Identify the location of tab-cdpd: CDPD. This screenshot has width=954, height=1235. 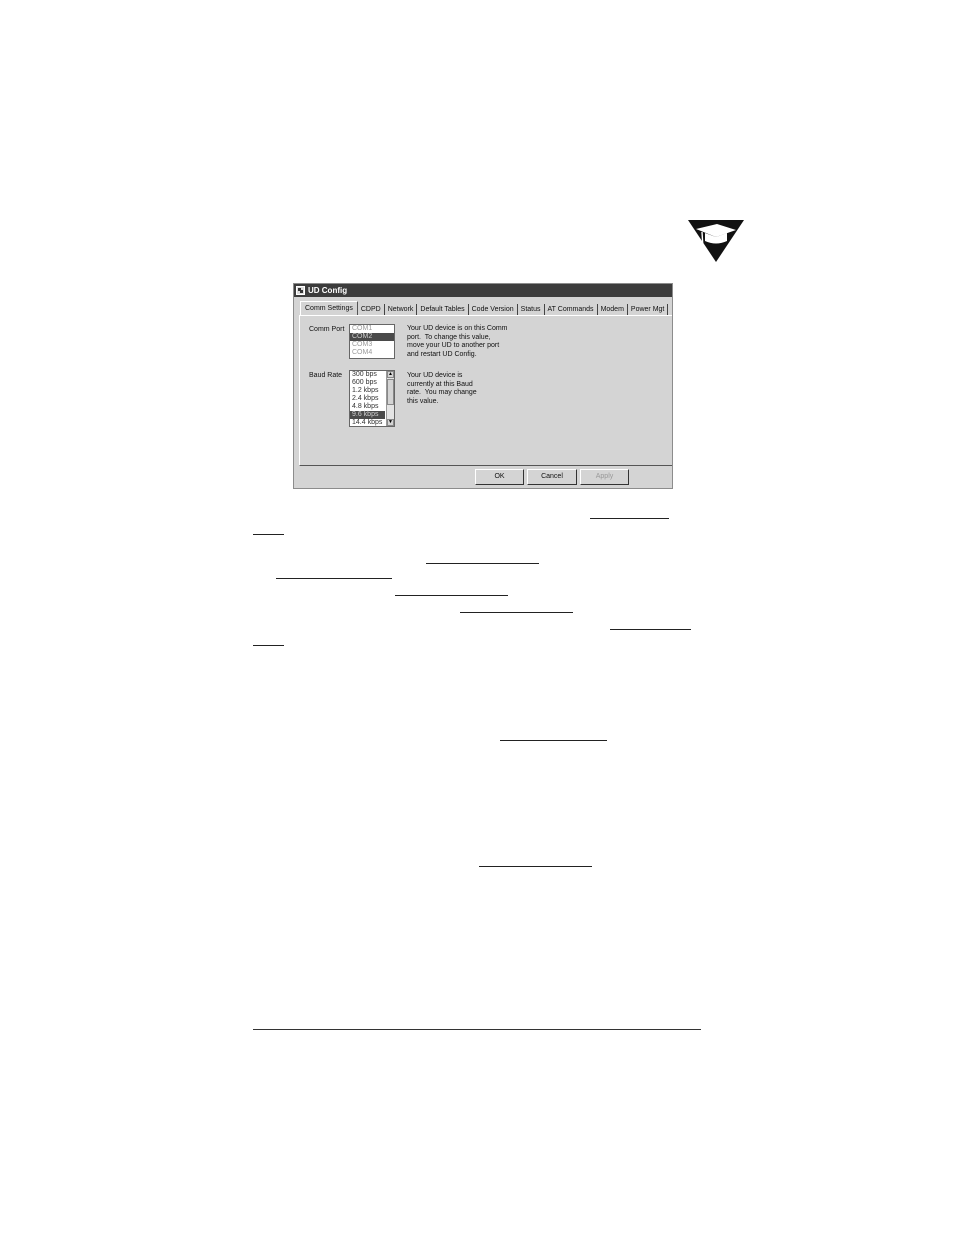
(371, 309).